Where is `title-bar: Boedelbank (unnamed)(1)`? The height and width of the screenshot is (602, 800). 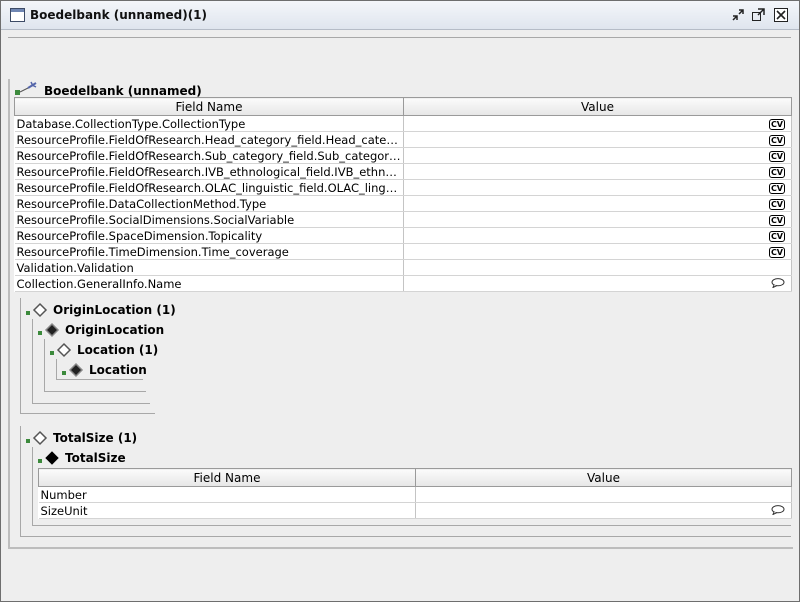
title-bar: Boedelbank (unnamed)(1) is located at coordinates (400, 15).